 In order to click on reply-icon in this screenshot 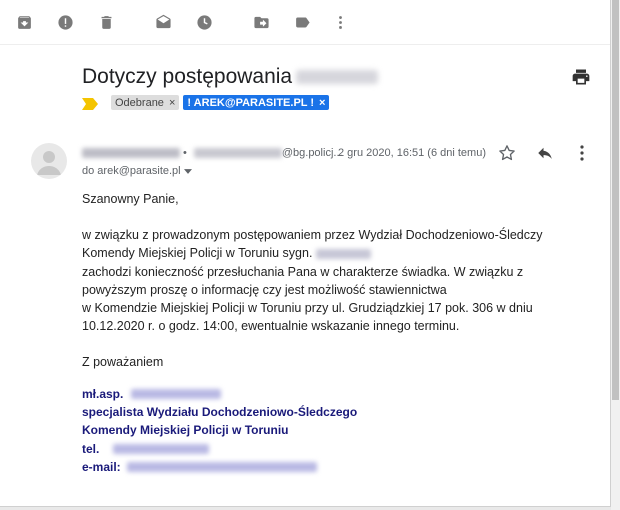, I will do `click(545, 153)`.